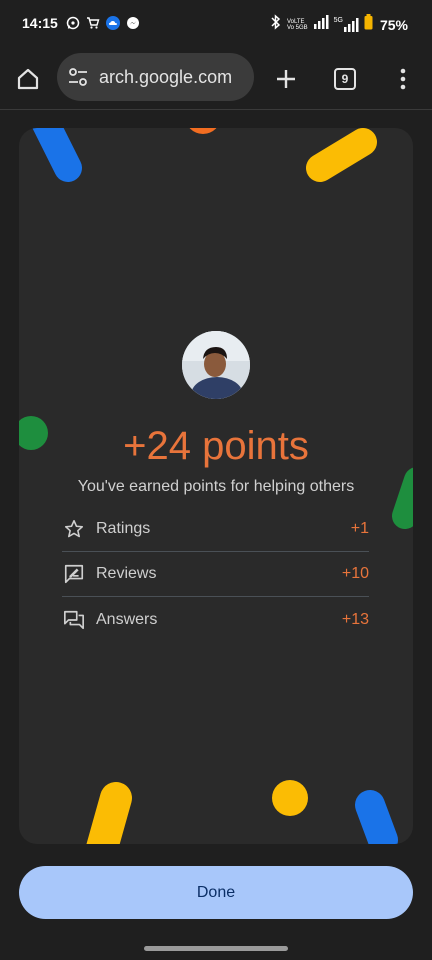 This screenshot has height=960, width=432. I want to click on volte-icon: VoLTE Vo 5GB, so click(297, 24).